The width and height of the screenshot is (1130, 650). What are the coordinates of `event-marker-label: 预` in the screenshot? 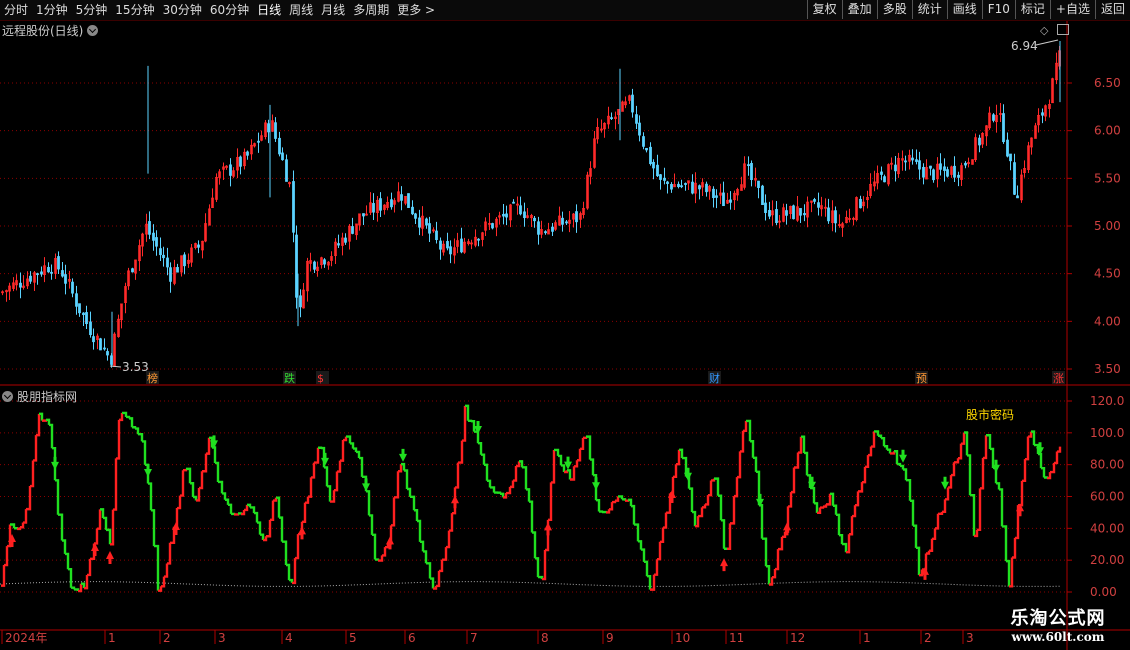 It's located at (921, 378).